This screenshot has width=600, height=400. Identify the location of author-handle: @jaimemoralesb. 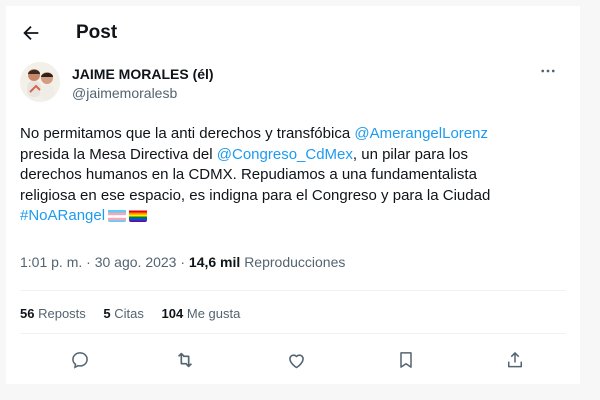
(124, 93).